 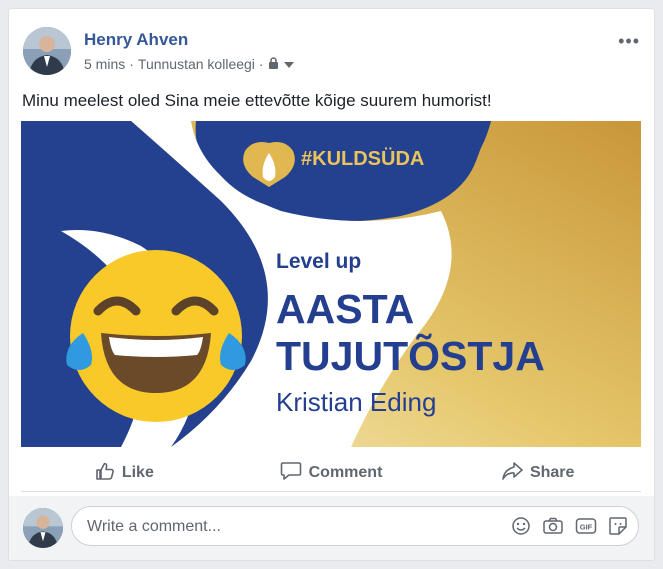 I want to click on sticker-icon, so click(x=618, y=526).